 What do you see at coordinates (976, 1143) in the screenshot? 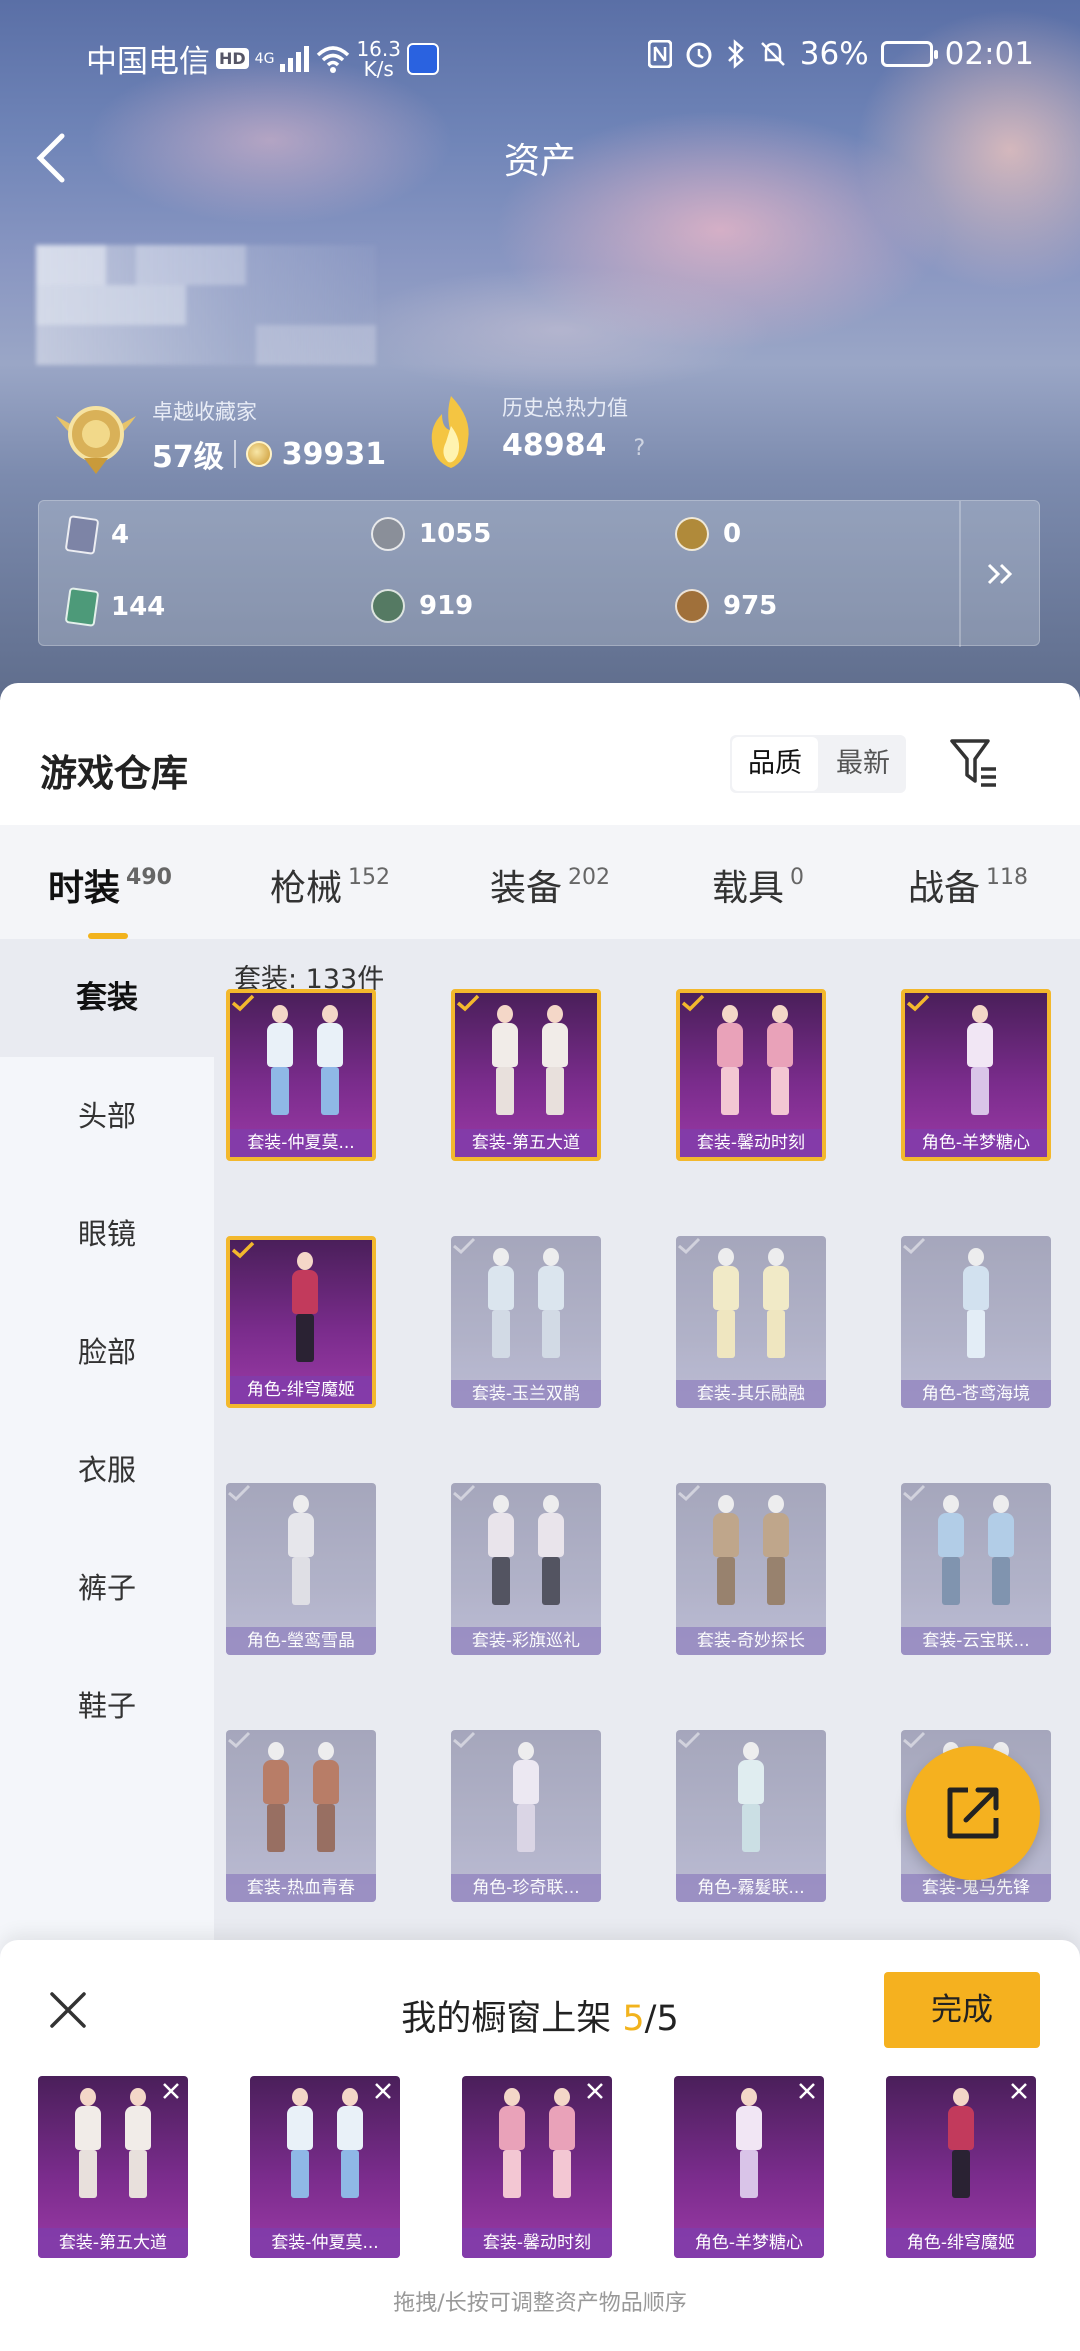
I see `item-label: 角色-羊梦糖心` at bounding box center [976, 1143].